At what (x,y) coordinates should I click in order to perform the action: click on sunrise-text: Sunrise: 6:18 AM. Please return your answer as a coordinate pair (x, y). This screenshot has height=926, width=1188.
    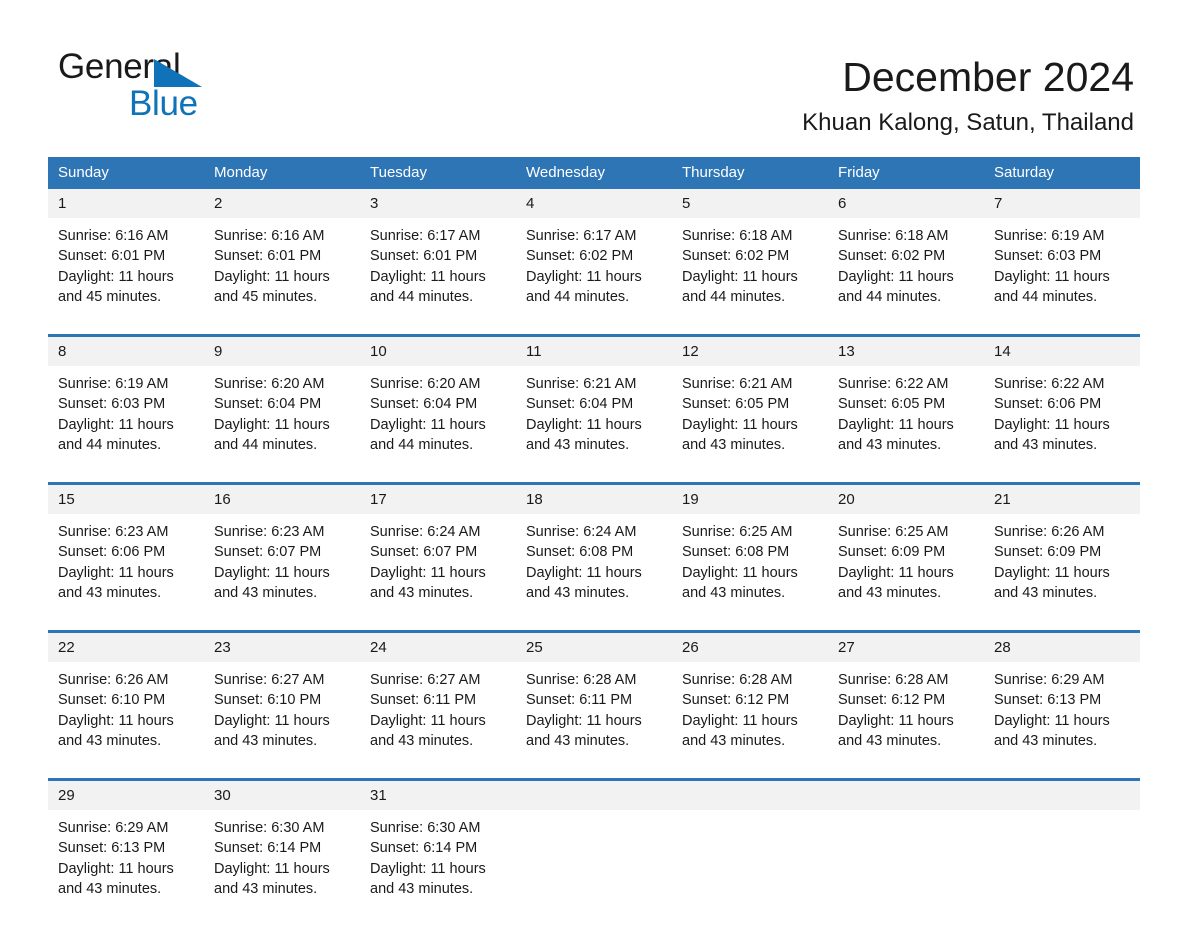
    Looking at the image, I should click on (893, 236).